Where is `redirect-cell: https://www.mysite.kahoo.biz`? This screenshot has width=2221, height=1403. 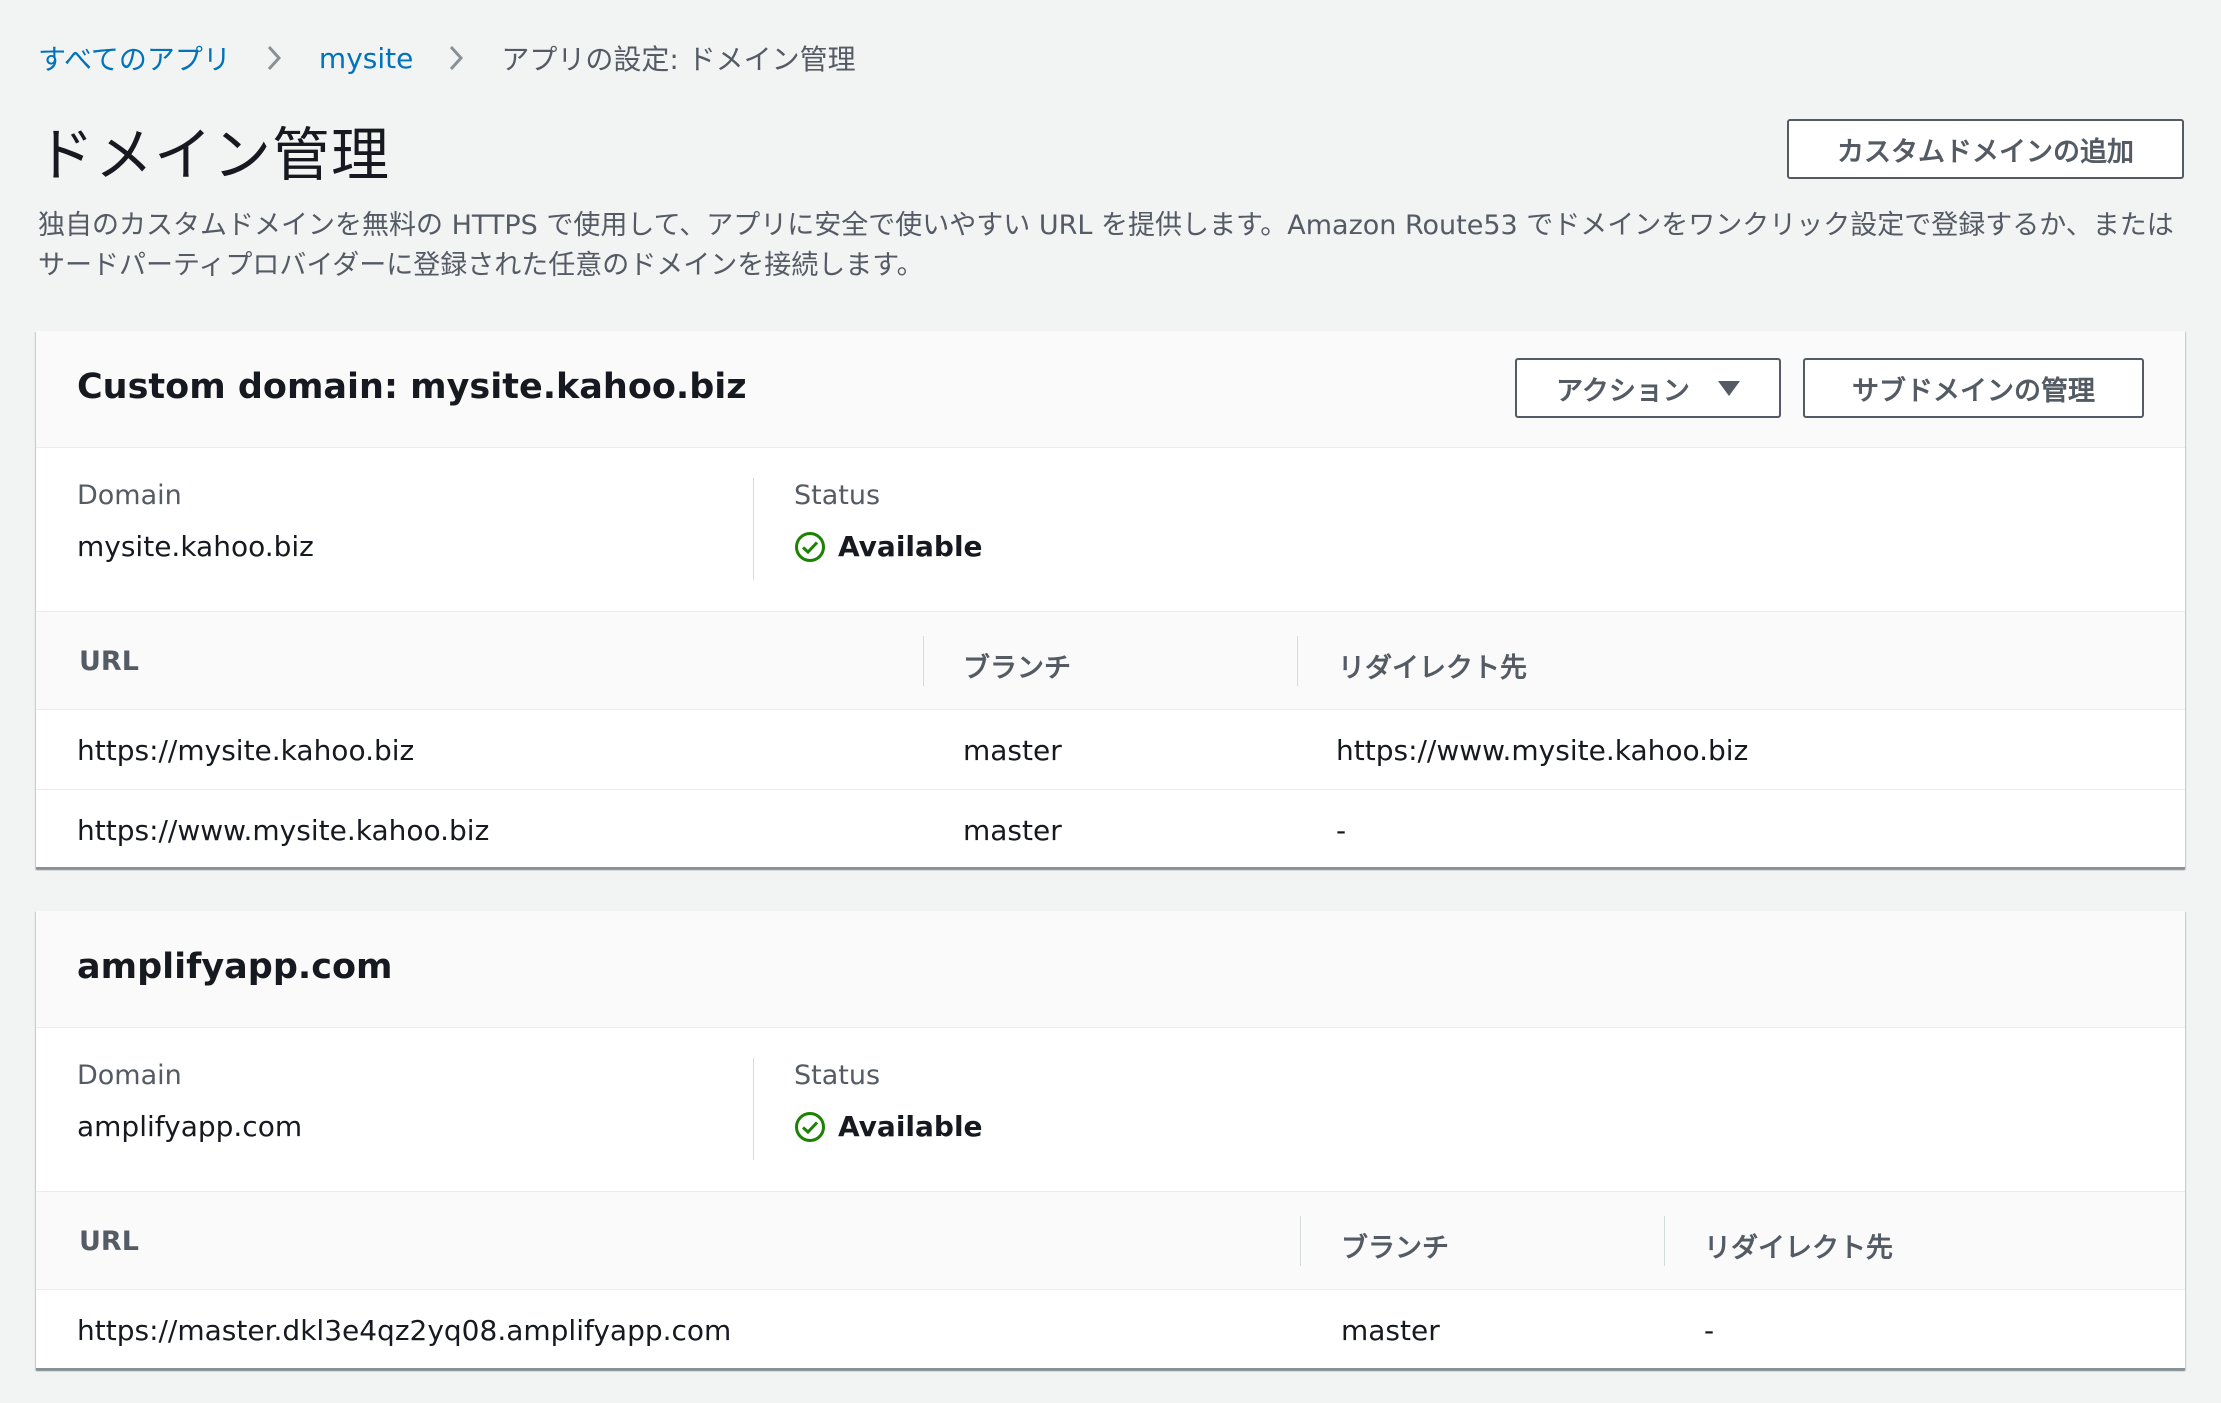
redirect-cell: https://www.mysite.kahoo.biz is located at coordinates (1542, 750).